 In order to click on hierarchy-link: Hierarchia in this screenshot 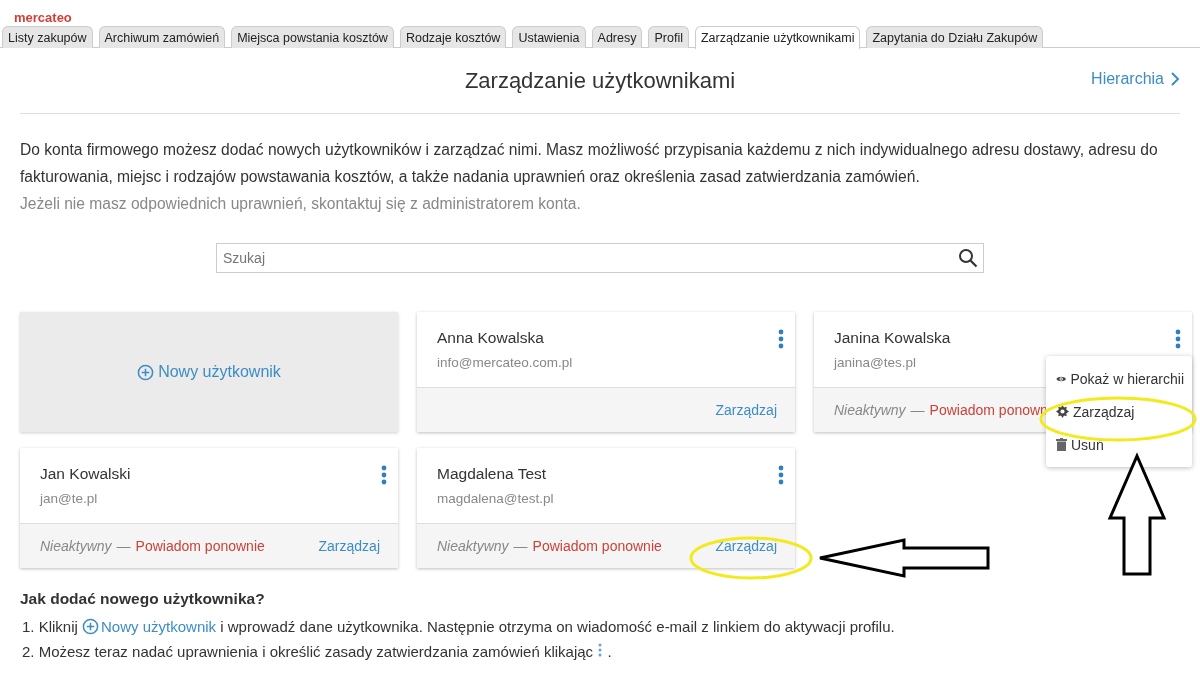, I will do `click(1135, 79)`.